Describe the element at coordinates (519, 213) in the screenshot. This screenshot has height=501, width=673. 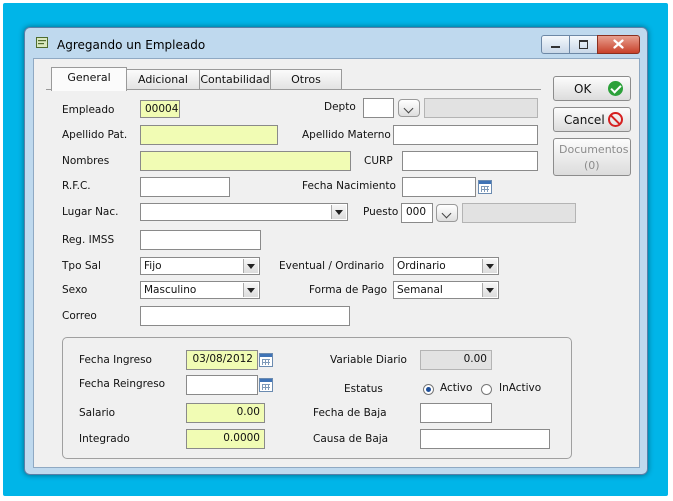
I see `puesto-description-field` at that location.